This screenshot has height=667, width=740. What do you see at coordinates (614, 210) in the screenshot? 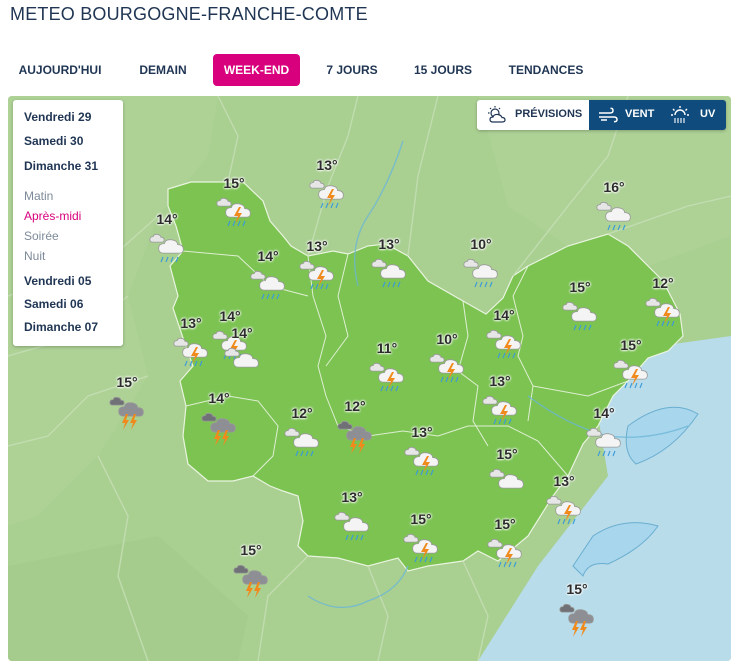
I see `forecast-marker: 16°` at bounding box center [614, 210].